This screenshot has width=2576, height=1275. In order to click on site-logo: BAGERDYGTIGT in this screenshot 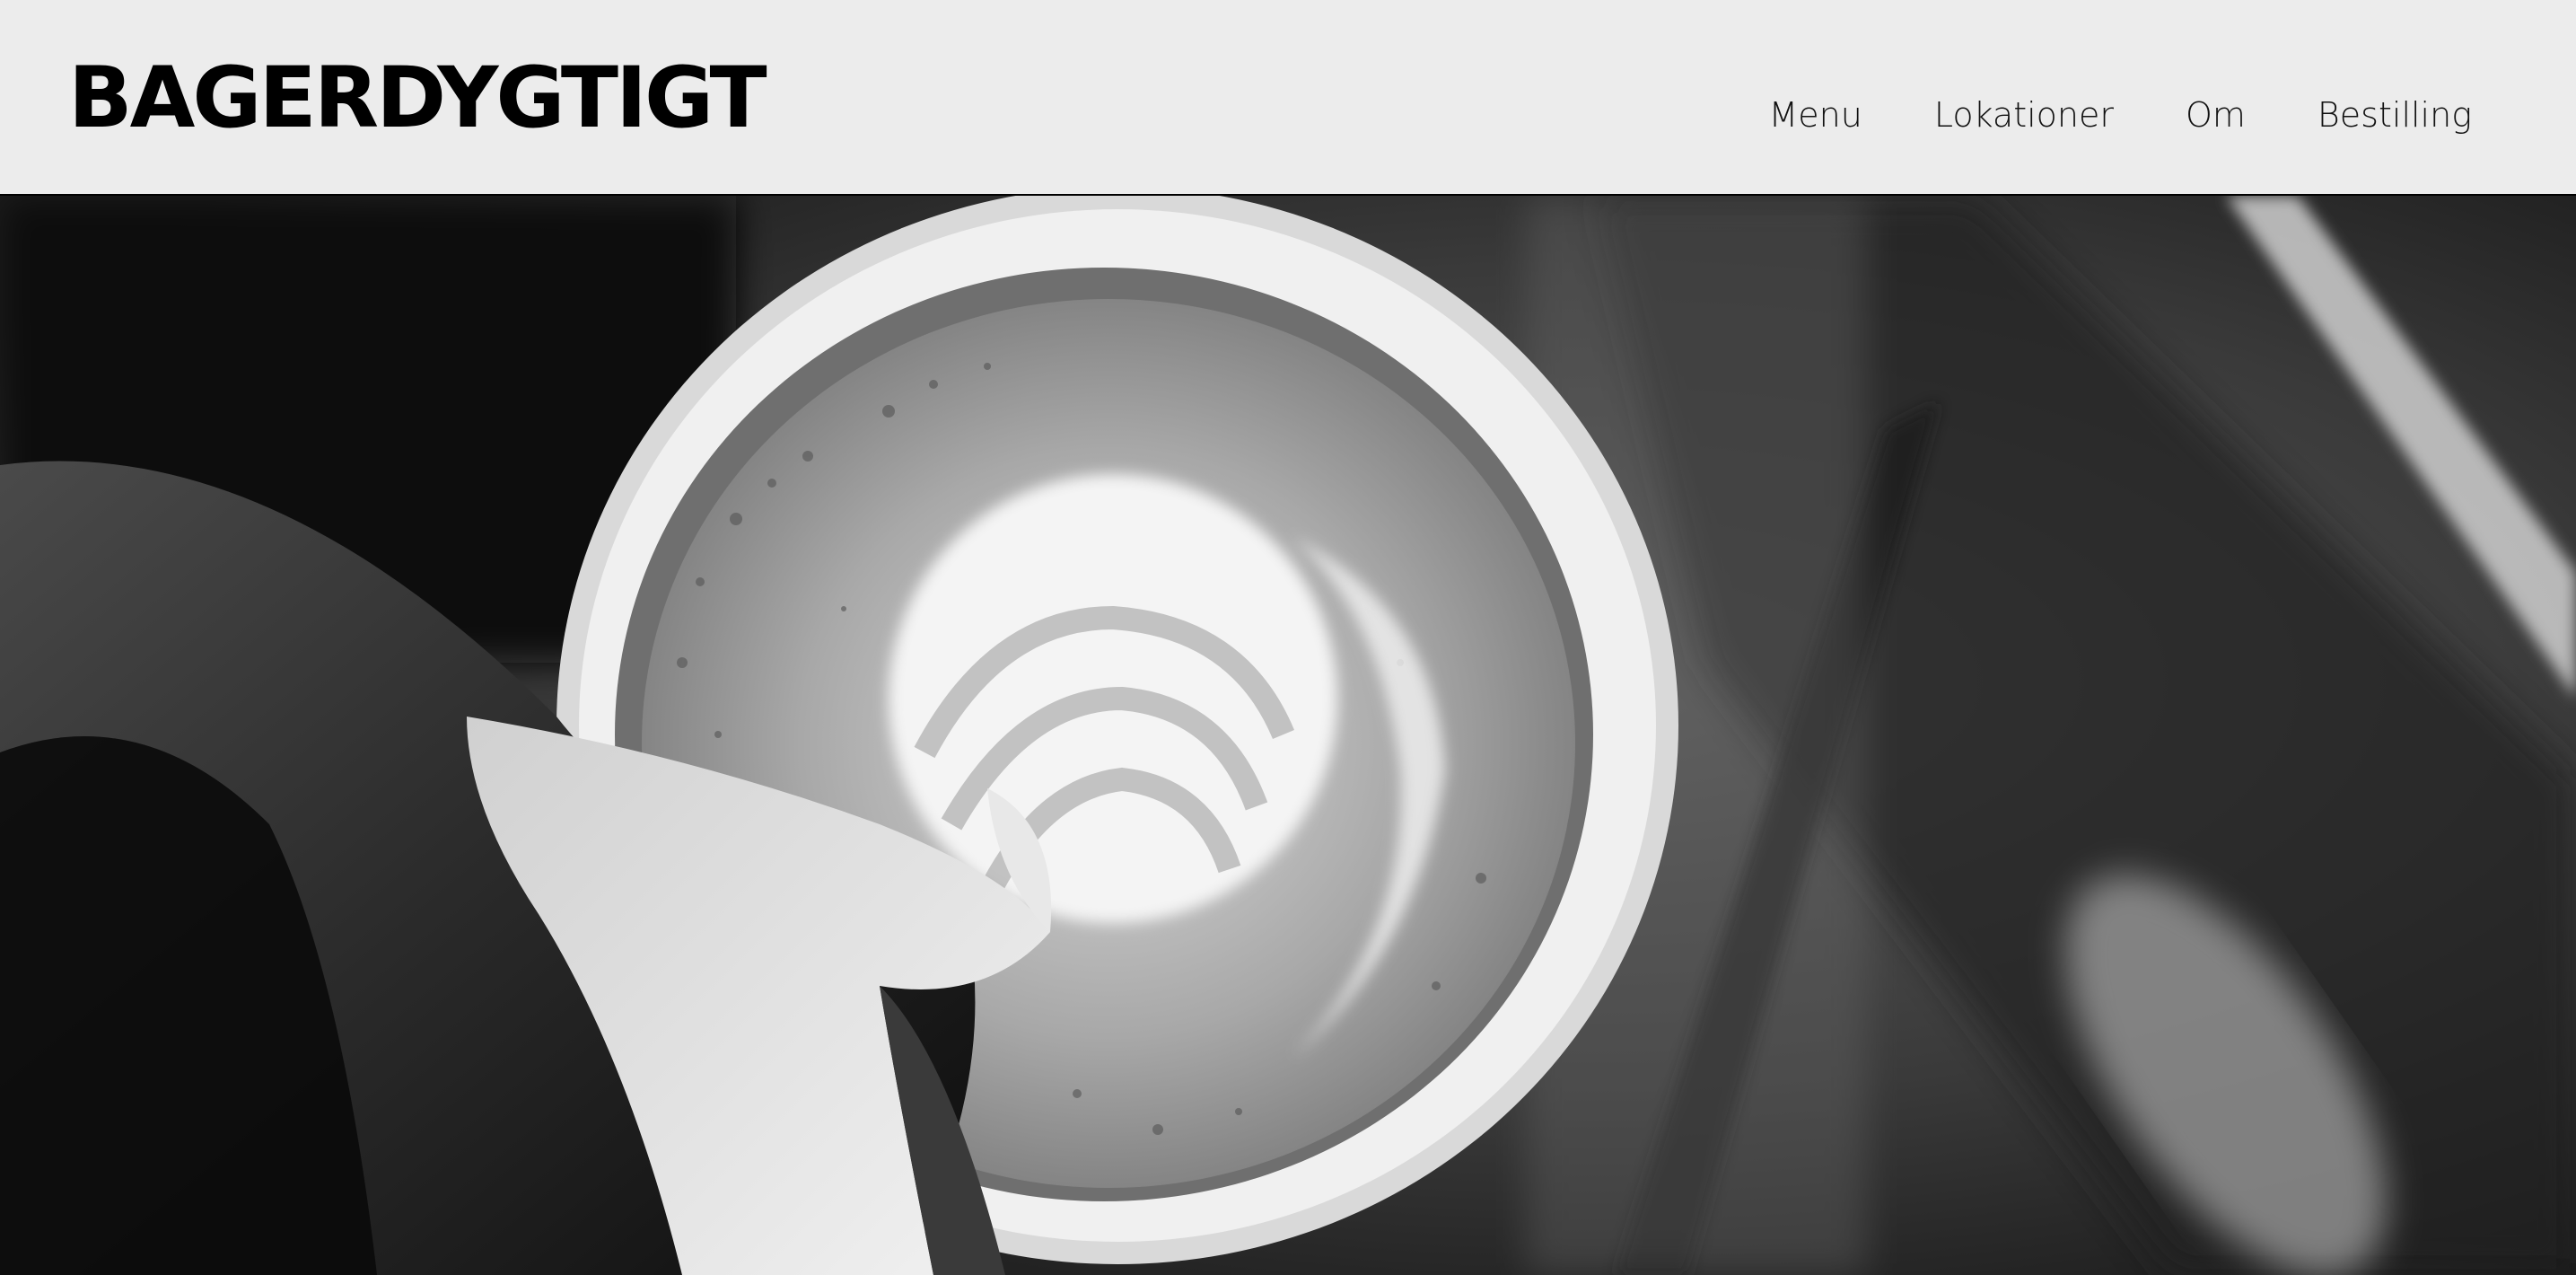, I will do `click(417, 98)`.